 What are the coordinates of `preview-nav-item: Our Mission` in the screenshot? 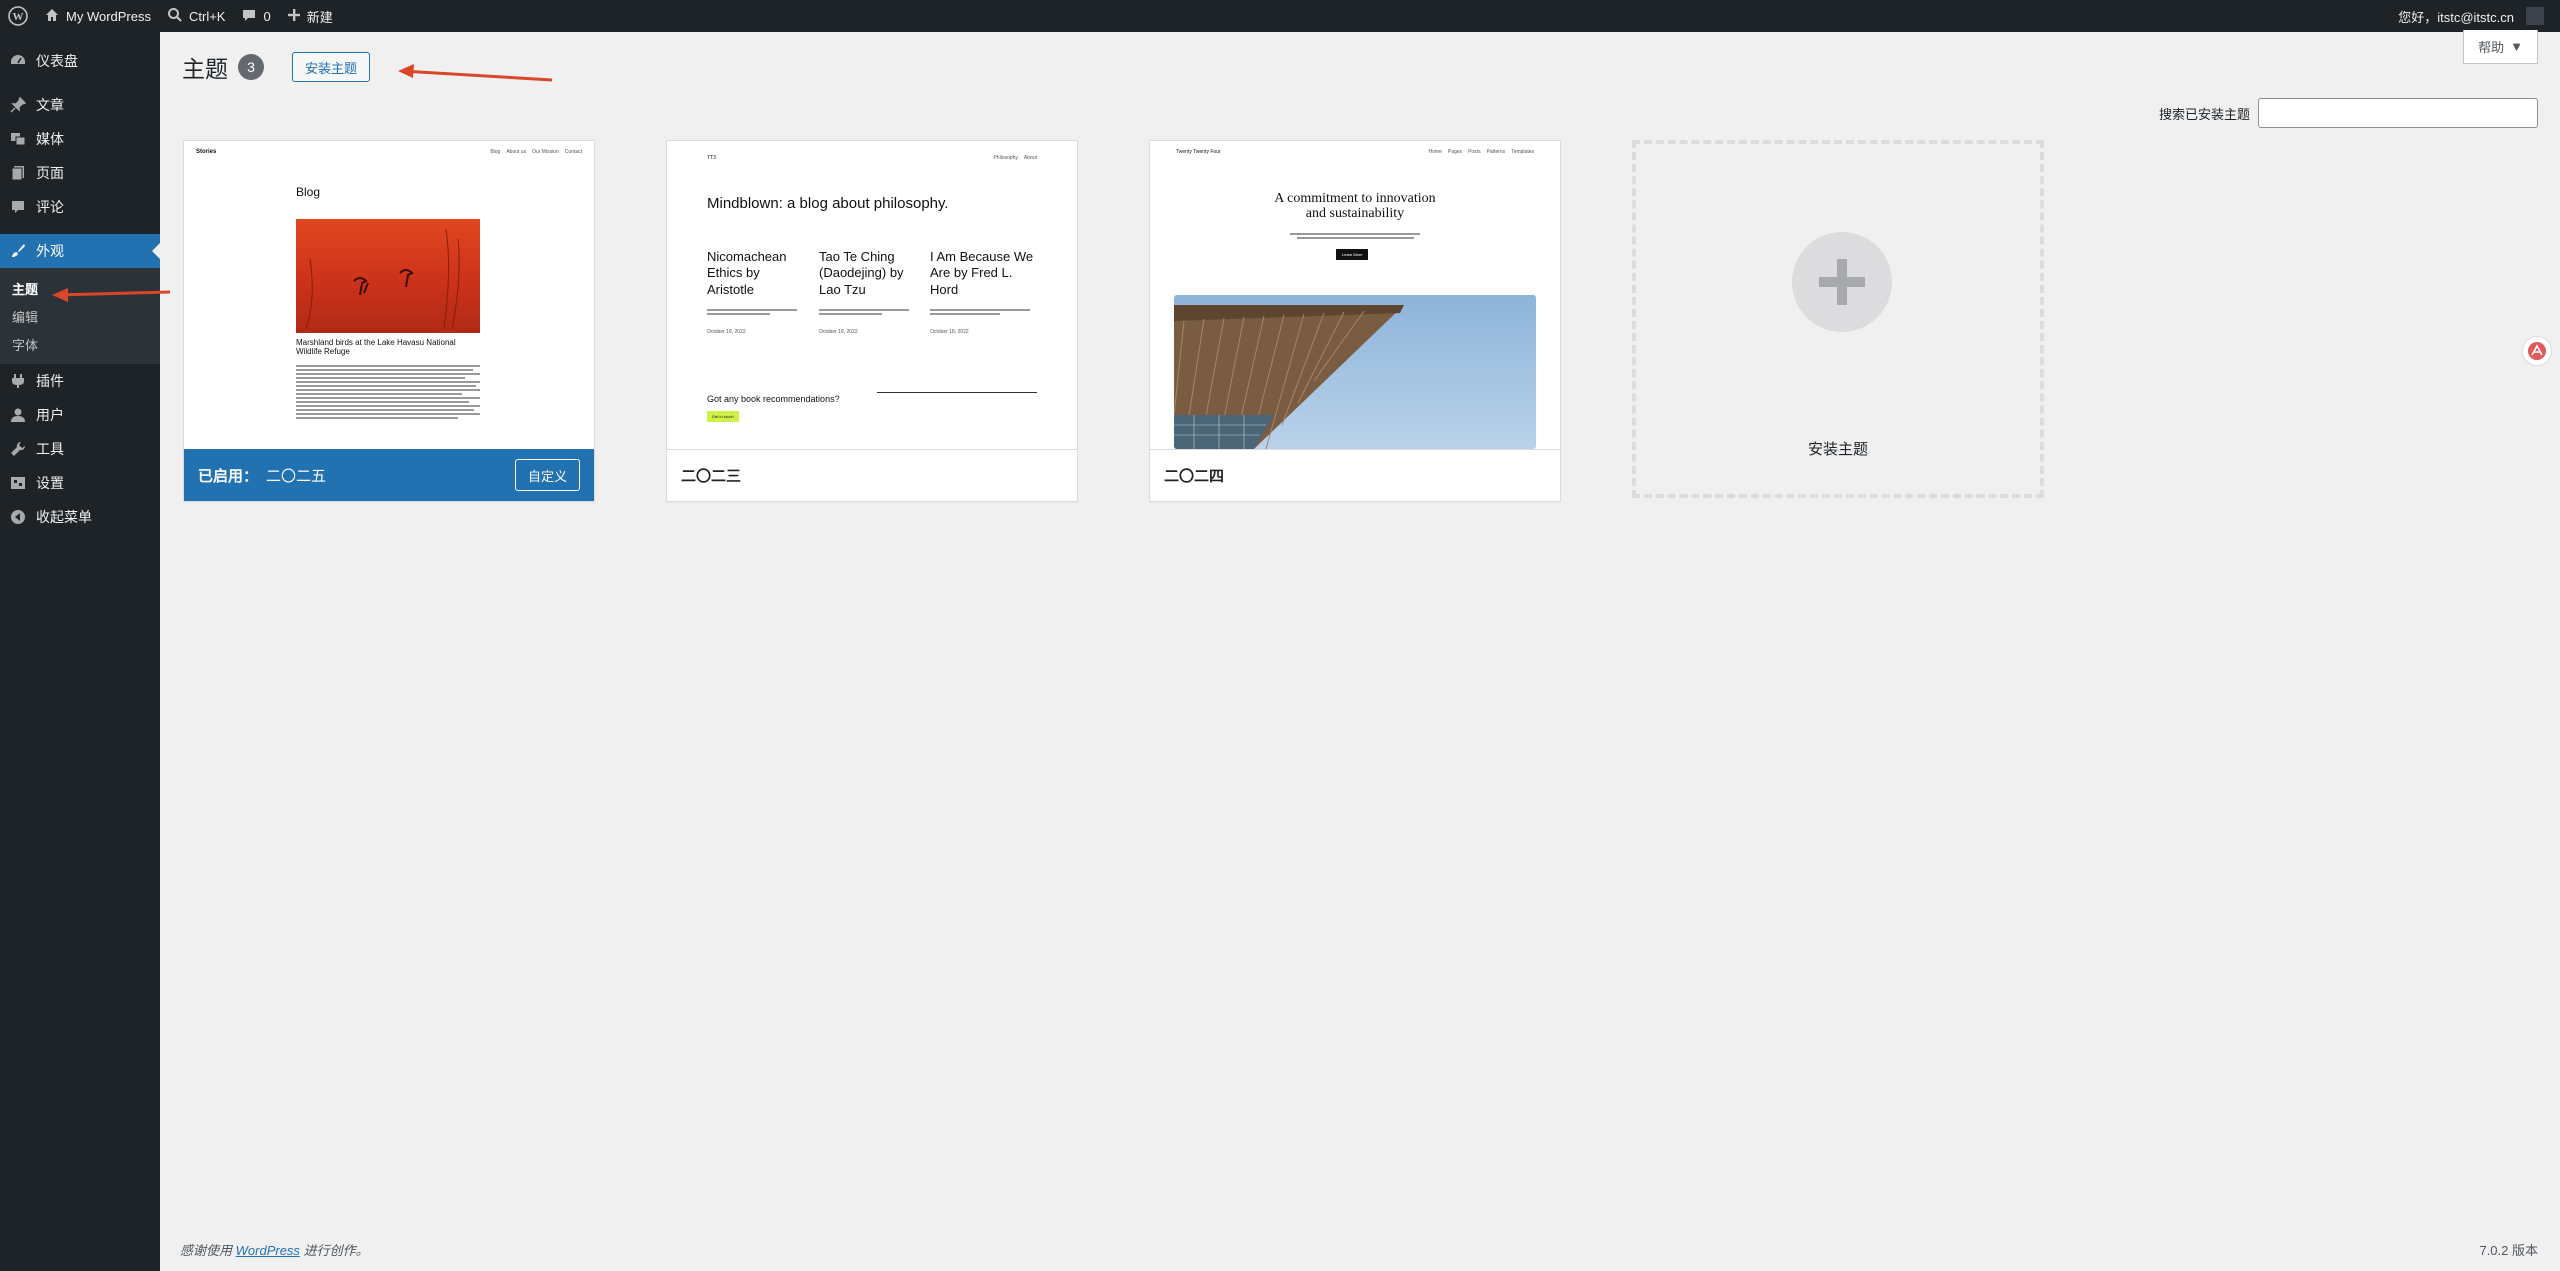 It's located at (545, 152).